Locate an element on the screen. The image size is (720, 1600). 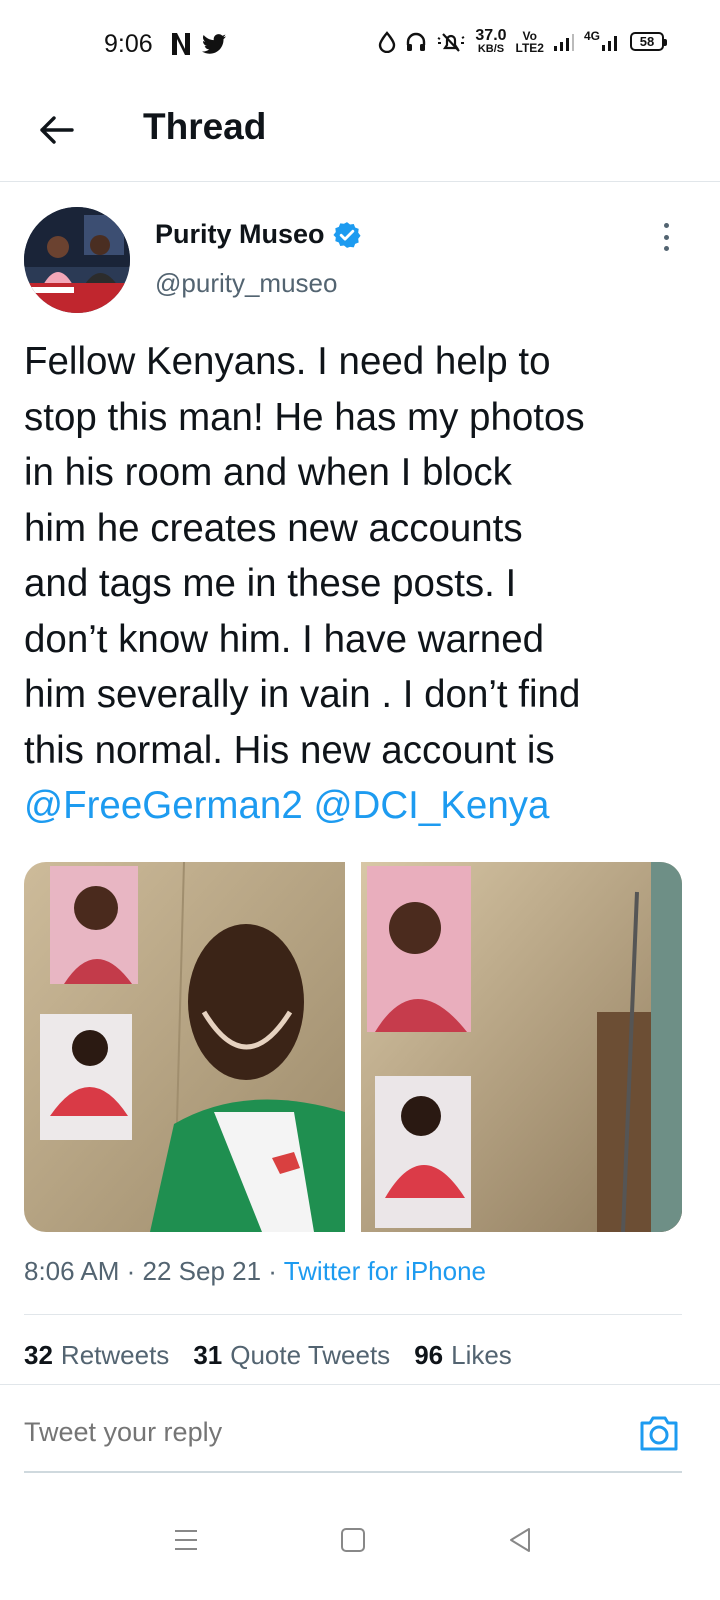
nav-menu-button is located at coordinates (186, 1540).